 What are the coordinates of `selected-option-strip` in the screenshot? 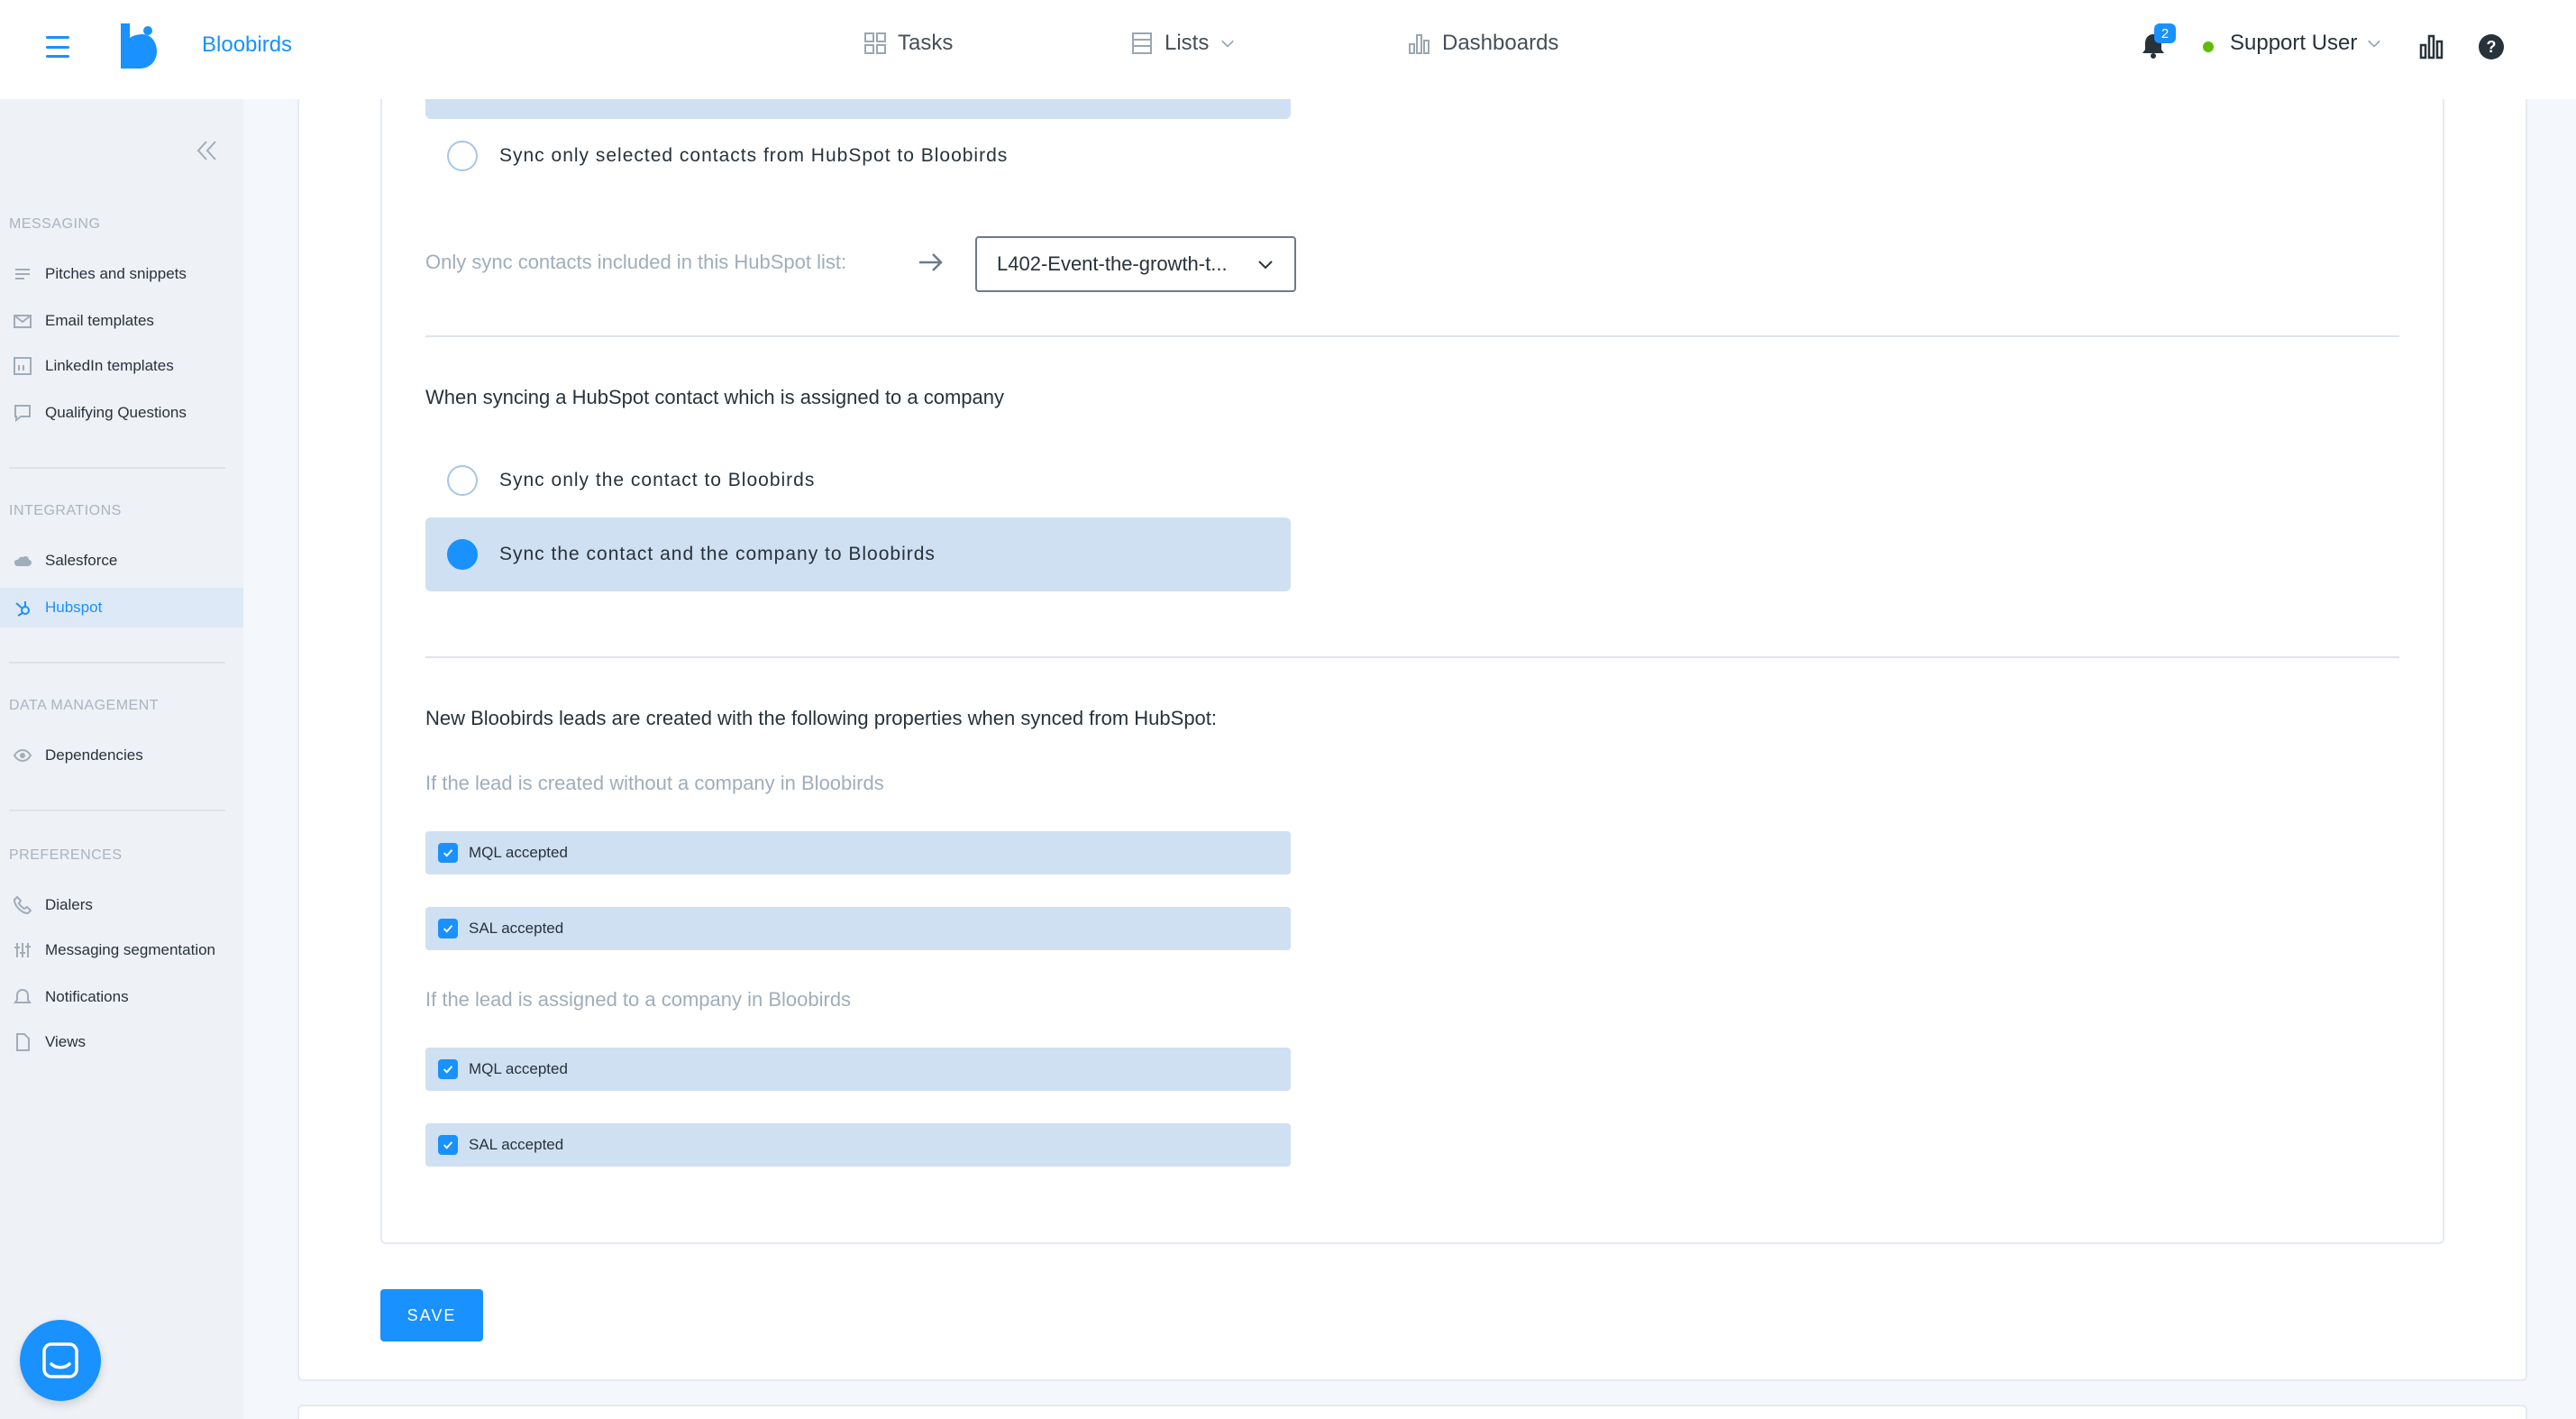 It's located at (858, 108).